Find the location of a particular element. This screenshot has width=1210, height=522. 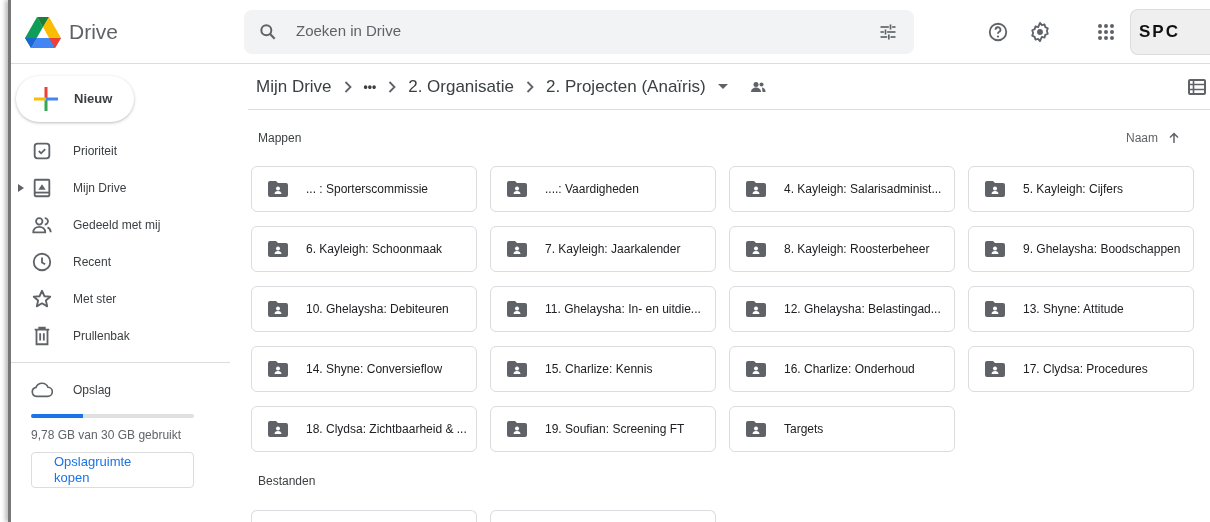

folder-card: ... : Sporterscommissie is located at coordinates (364, 189).